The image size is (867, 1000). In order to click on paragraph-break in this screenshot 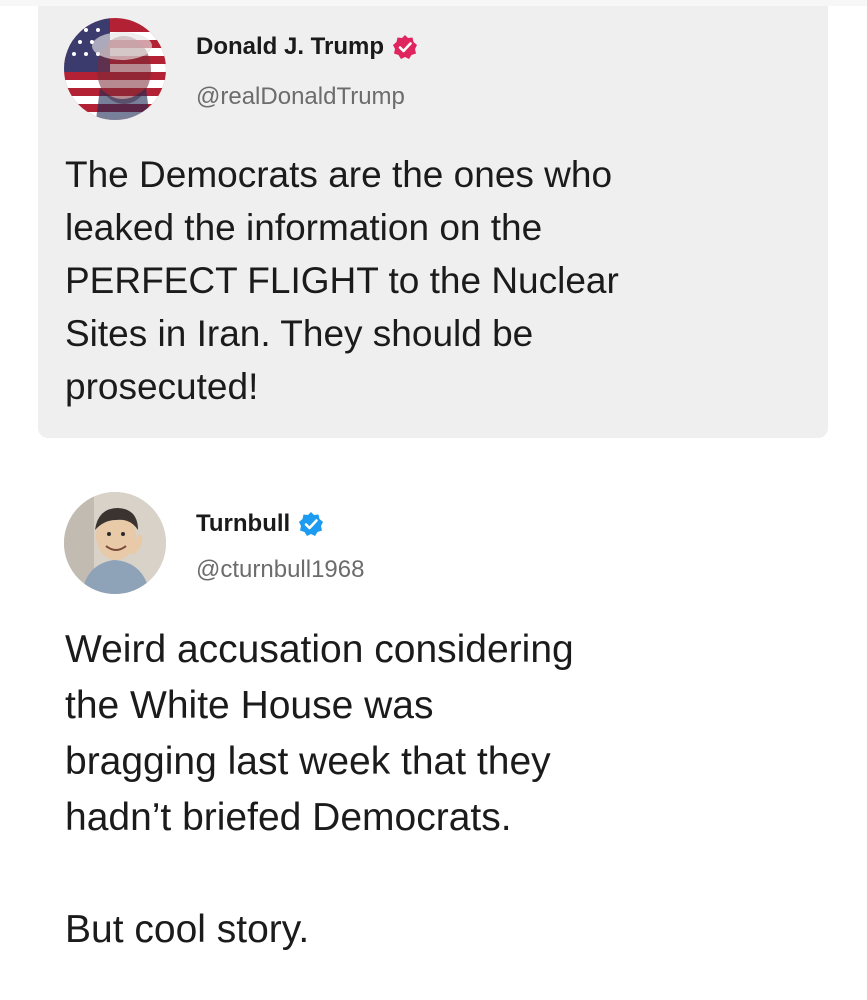, I will do `click(445, 874)`.